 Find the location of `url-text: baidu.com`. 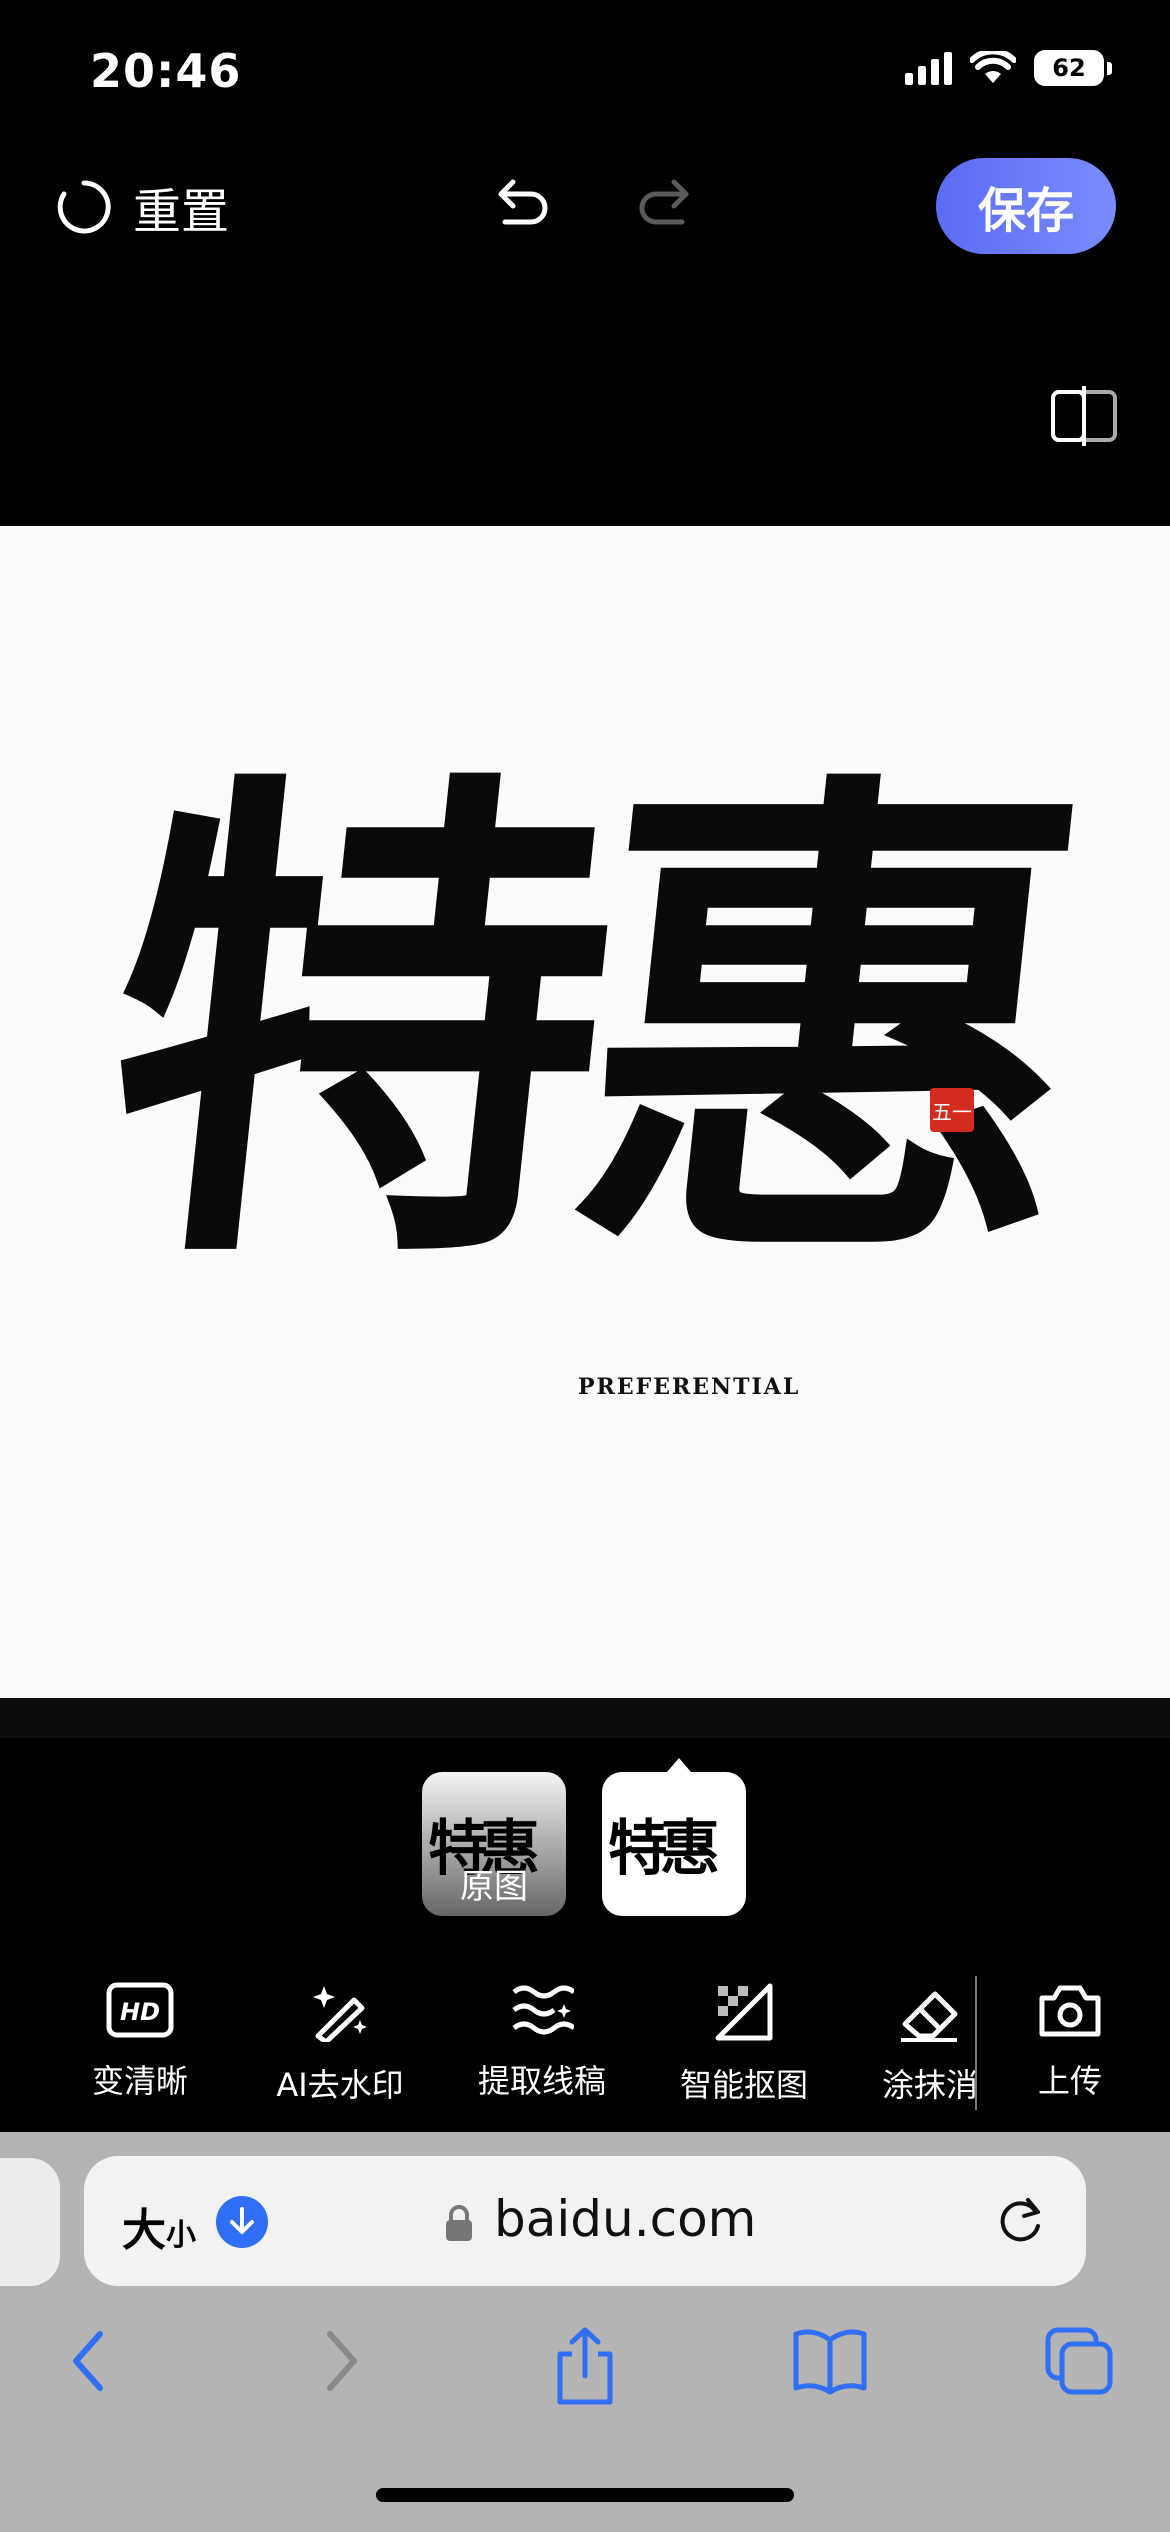

url-text: baidu.com is located at coordinates (625, 2219).